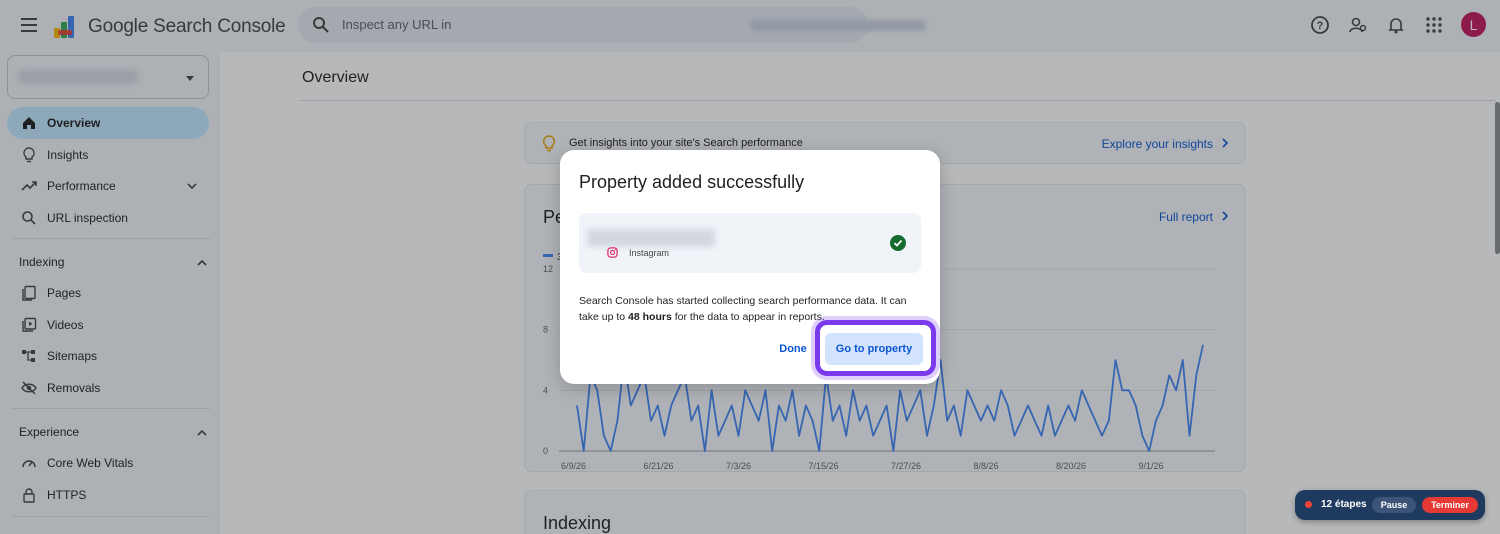 This screenshot has width=1500, height=534. What do you see at coordinates (692, 182) in the screenshot?
I see `dialog-title: Property added successfully` at bounding box center [692, 182].